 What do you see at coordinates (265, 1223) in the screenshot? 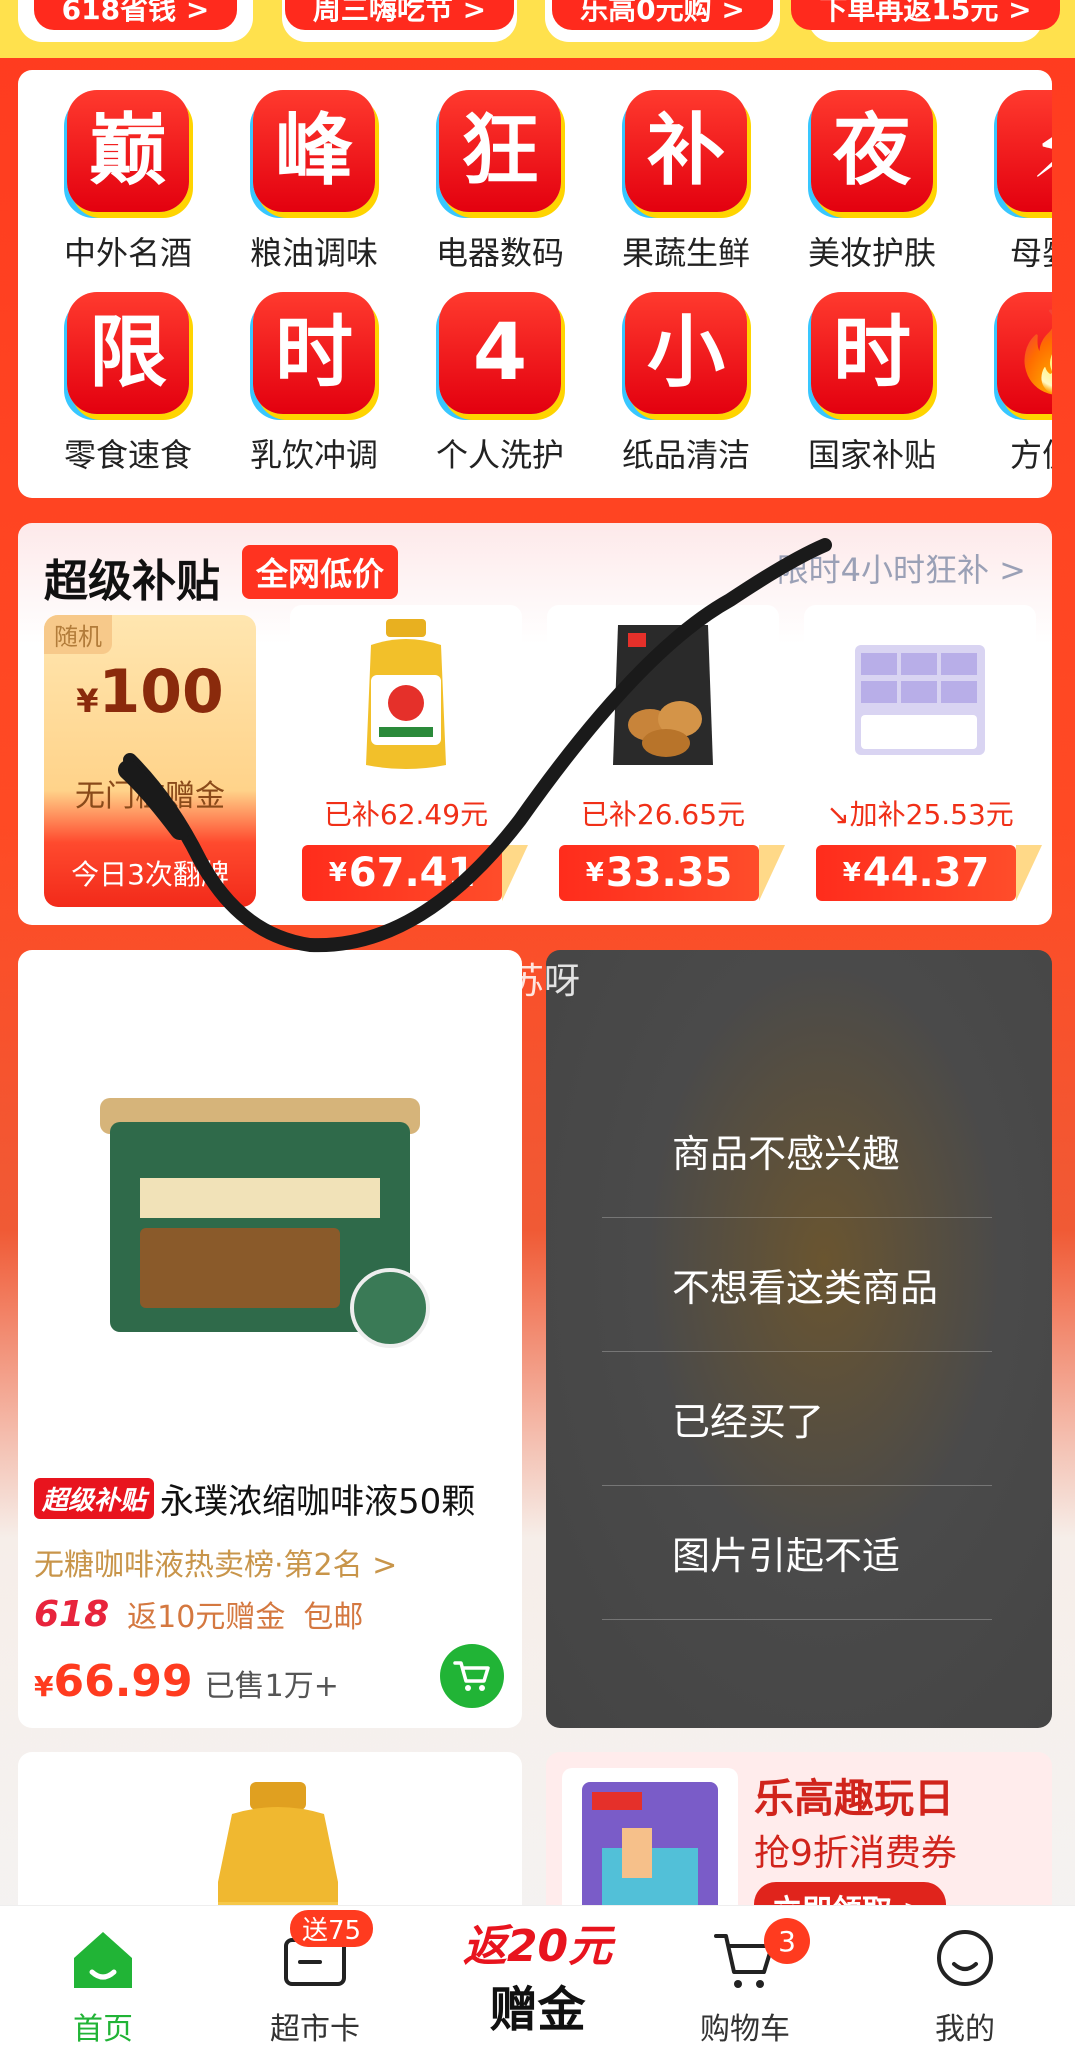
I see `coffee-box-image` at bounding box center [265, 1223].